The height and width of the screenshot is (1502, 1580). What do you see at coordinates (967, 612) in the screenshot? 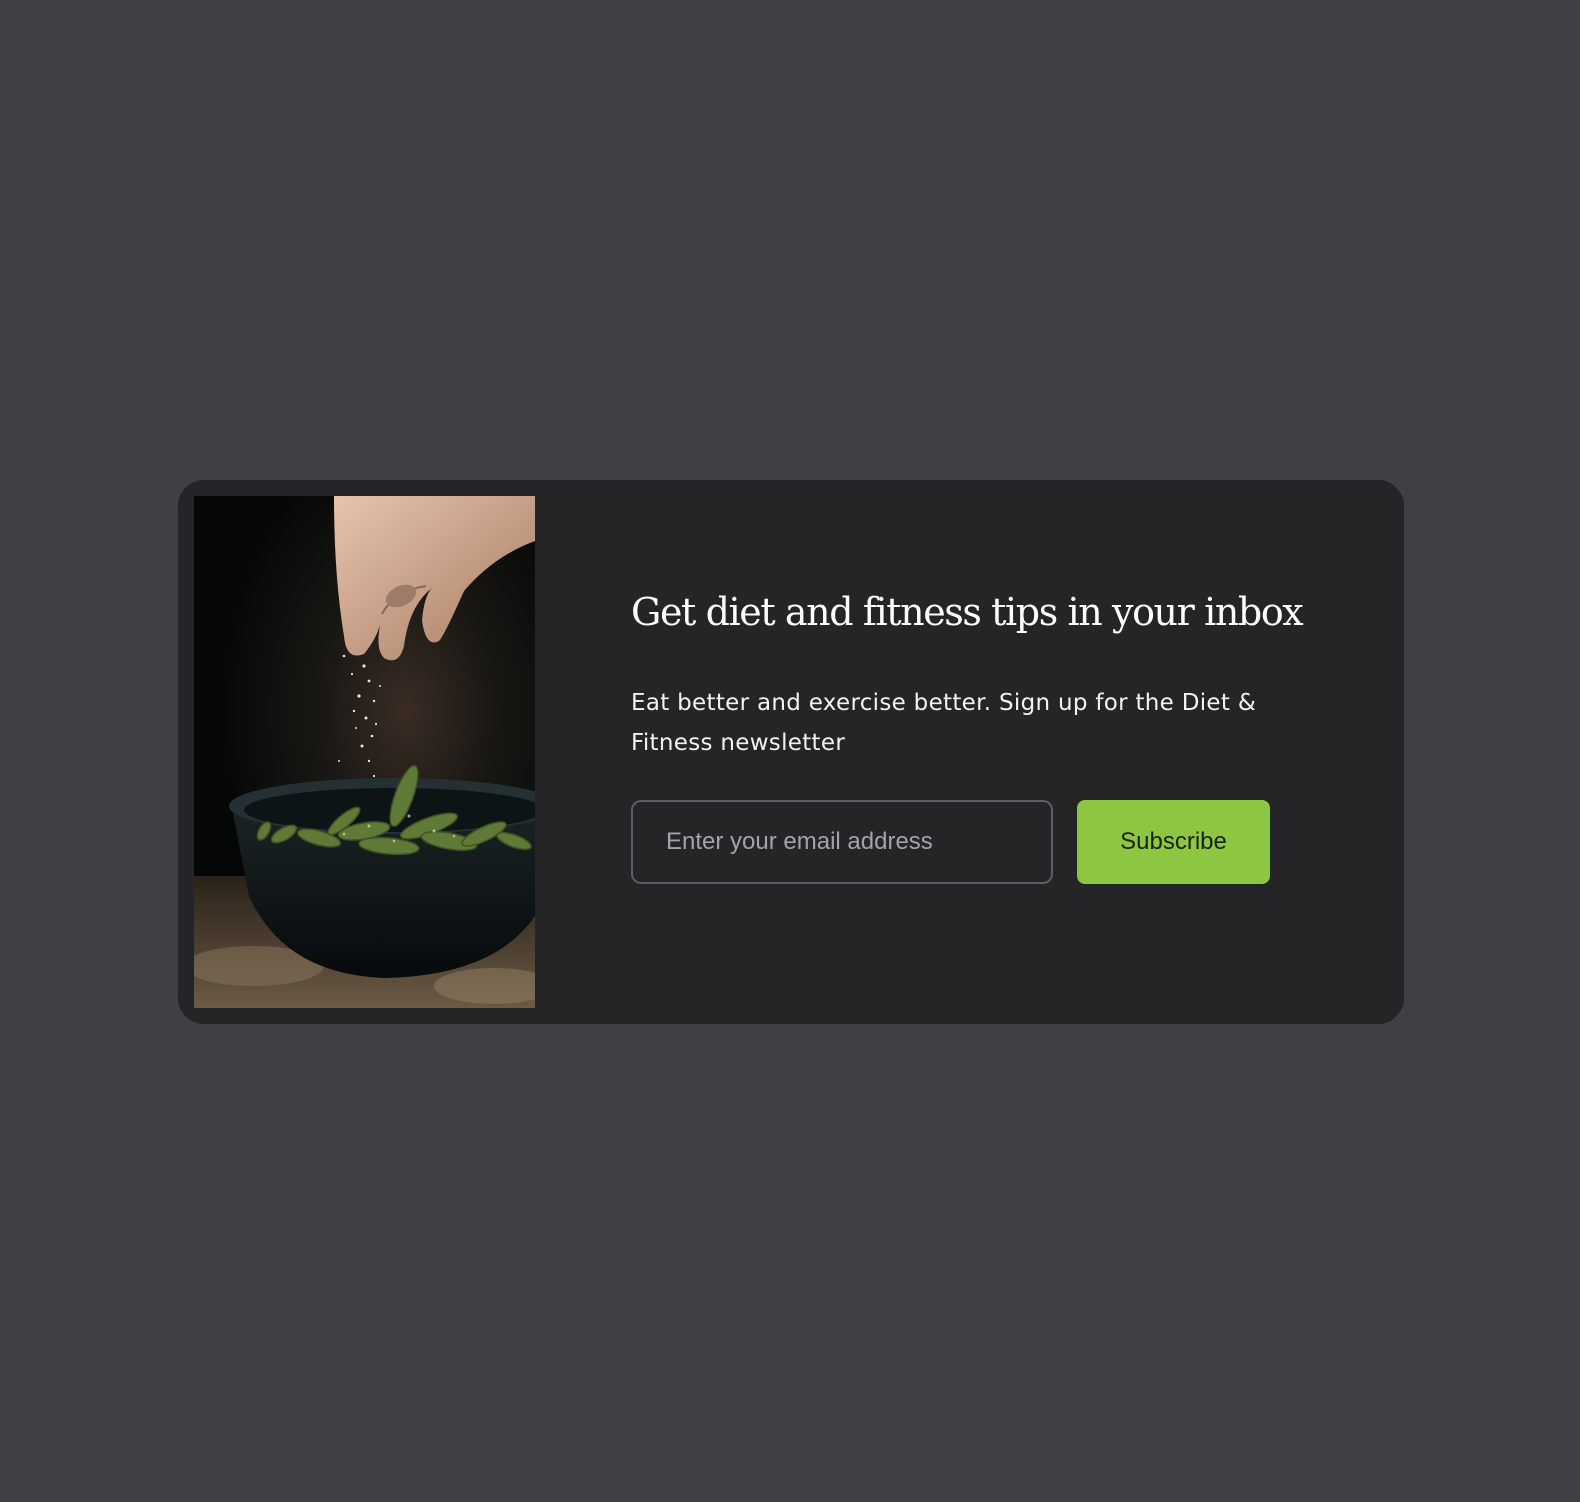
I see `newsletter-title: Get diet and fitness tips in your inbox` at bounding box center [967, 612].